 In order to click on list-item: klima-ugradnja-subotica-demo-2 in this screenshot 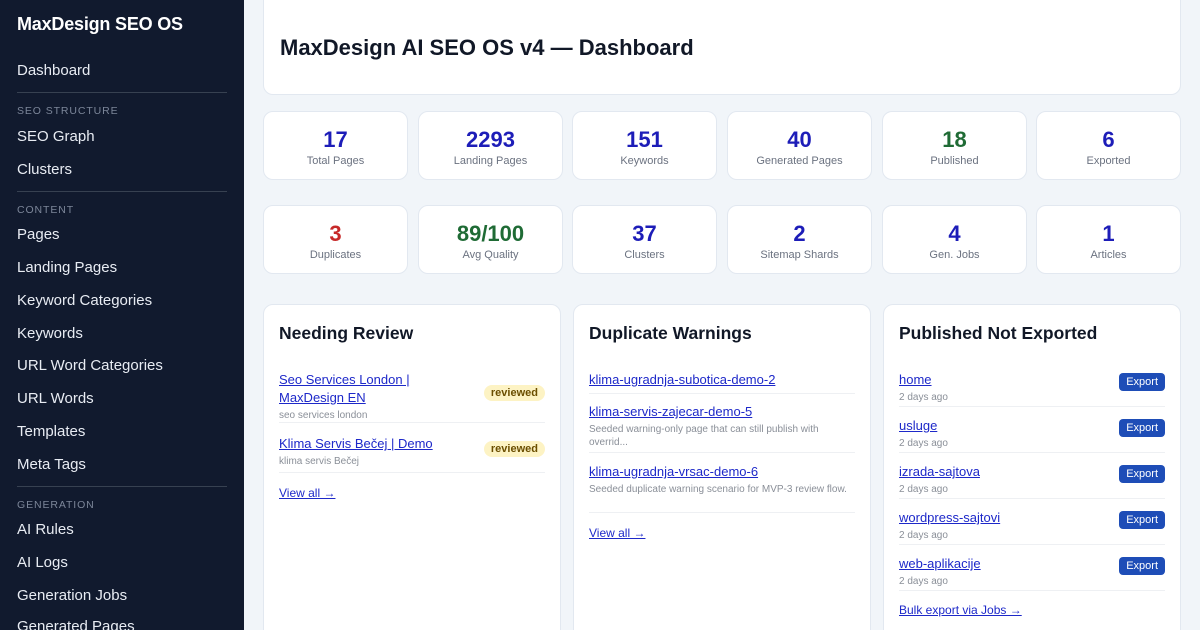, I will do `click(722, 382)`.